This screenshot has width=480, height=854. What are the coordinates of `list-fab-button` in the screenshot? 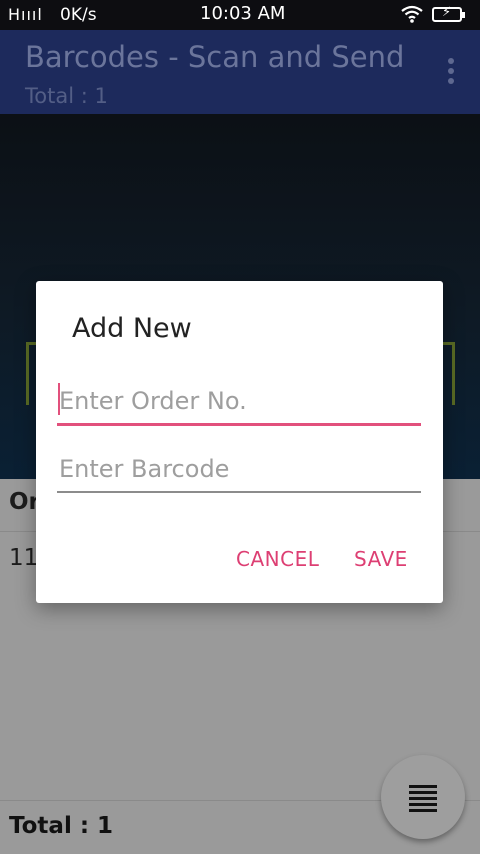 It's located at (423, 797).